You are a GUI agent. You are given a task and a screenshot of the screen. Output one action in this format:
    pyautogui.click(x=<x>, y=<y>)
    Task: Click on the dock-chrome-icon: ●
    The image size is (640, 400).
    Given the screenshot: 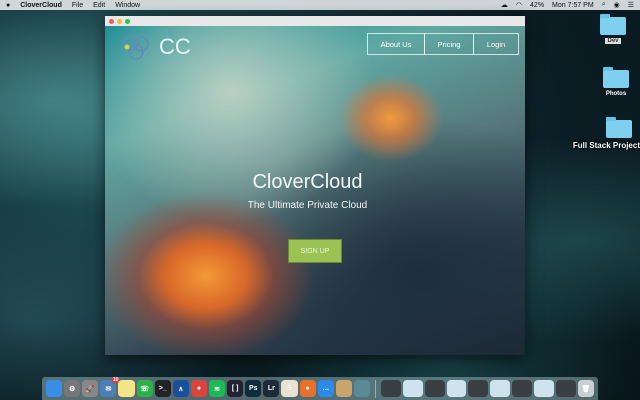 What is the action you would take?
    pyautogui.click(x=198, y=388)
    